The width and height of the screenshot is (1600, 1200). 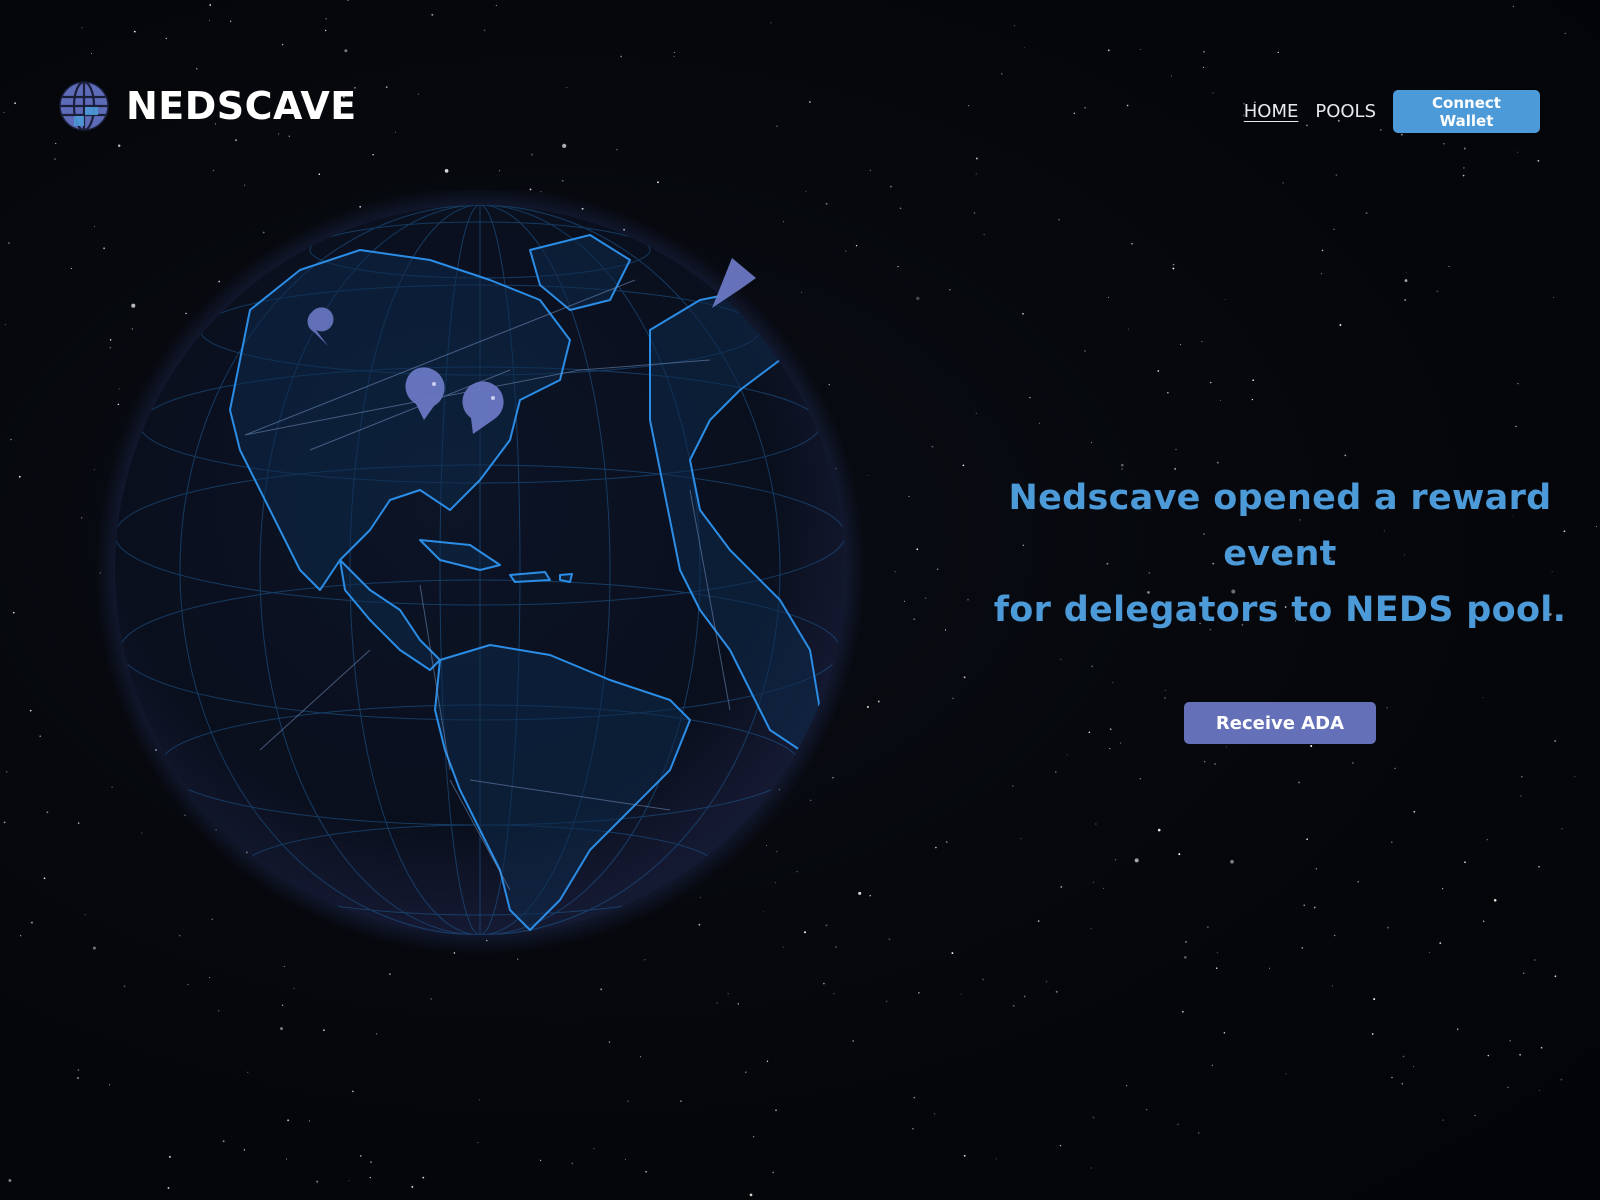 I want to click on receive-ada-button: Receive ADA, so click(x=1280, y=723).